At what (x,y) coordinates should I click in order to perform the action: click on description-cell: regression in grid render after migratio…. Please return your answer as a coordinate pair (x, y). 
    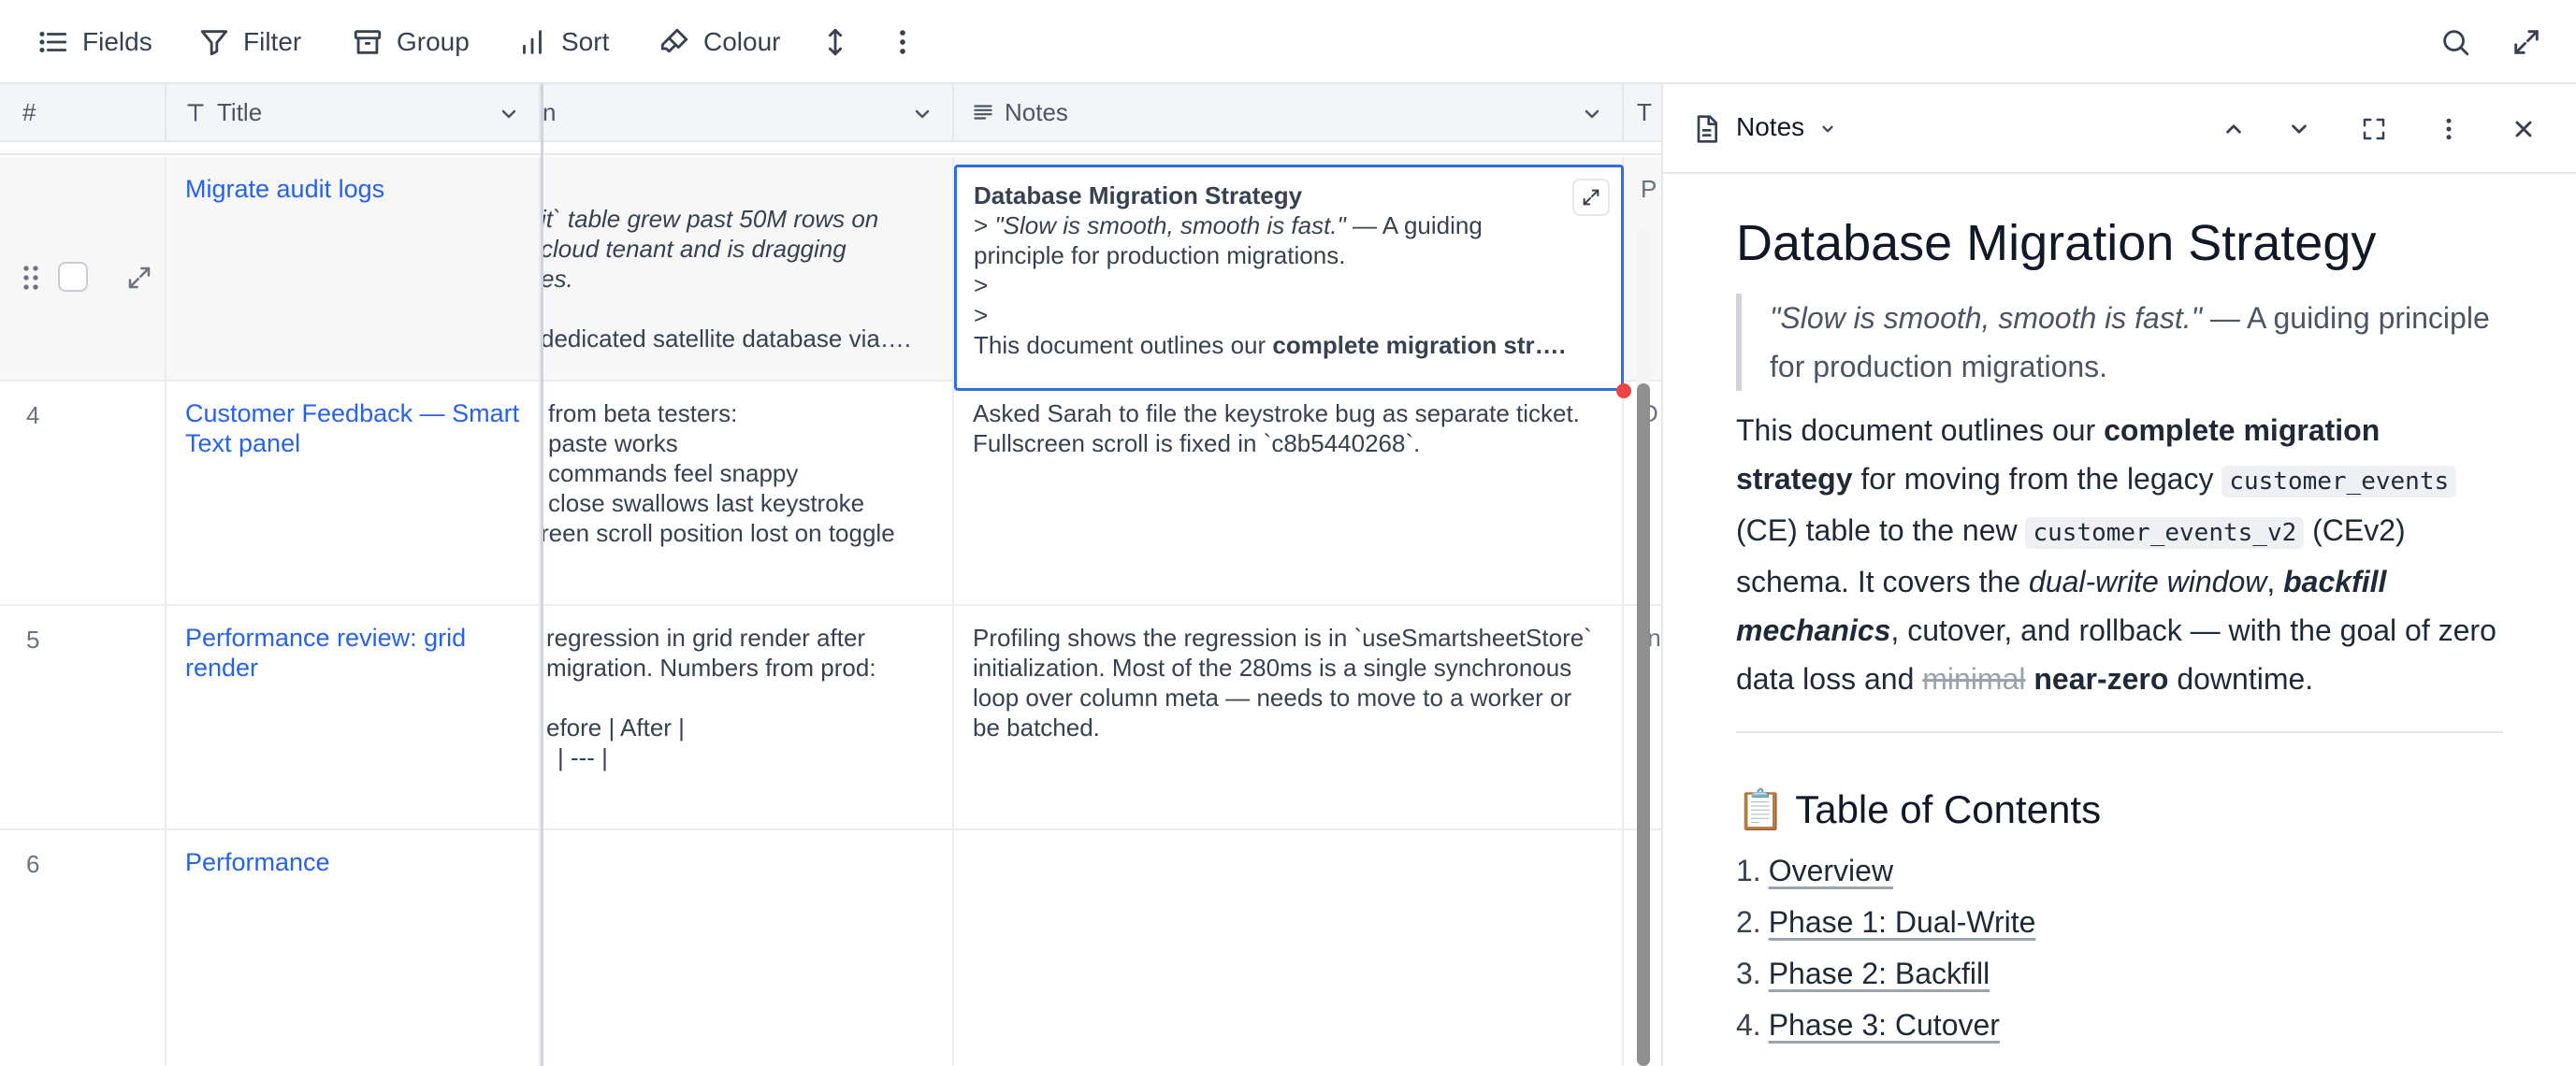
    Looking at the image, I should click on (747, 717).